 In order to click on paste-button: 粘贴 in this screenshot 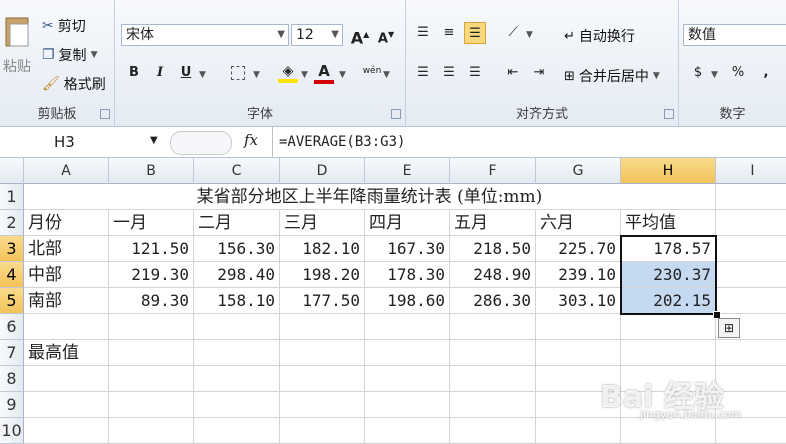, I will do `click(17, 45)`.